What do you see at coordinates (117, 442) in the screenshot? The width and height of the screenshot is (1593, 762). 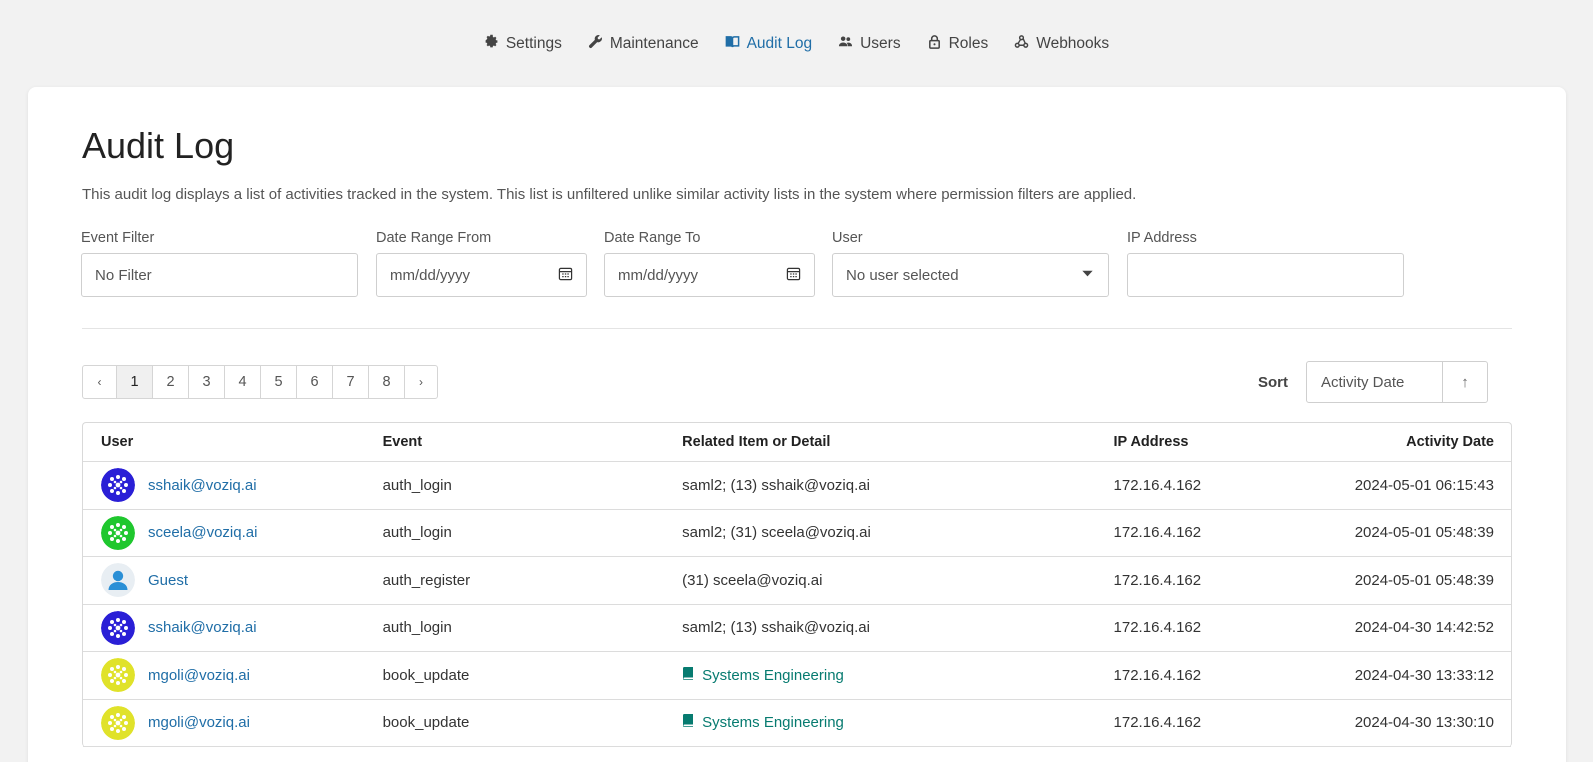 I see `header-user: User` at bounding box center [117, 442].